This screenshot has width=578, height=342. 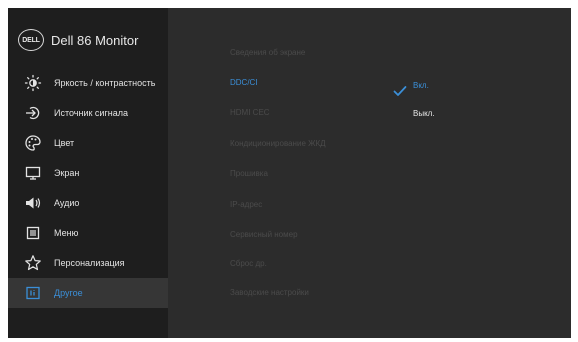 What do you see at coordinates (31, 40) in the screenshot?
I see `dell-logo: DELL` at bounding box center [31, 40].